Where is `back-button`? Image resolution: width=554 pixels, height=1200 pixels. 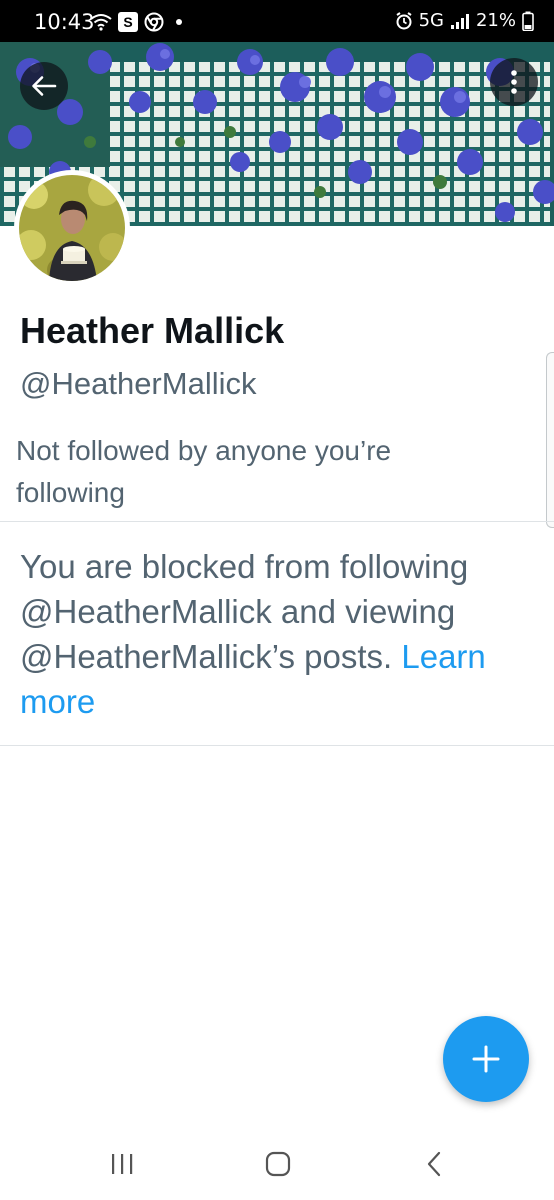 back-button is located at coordinates (44, 86).